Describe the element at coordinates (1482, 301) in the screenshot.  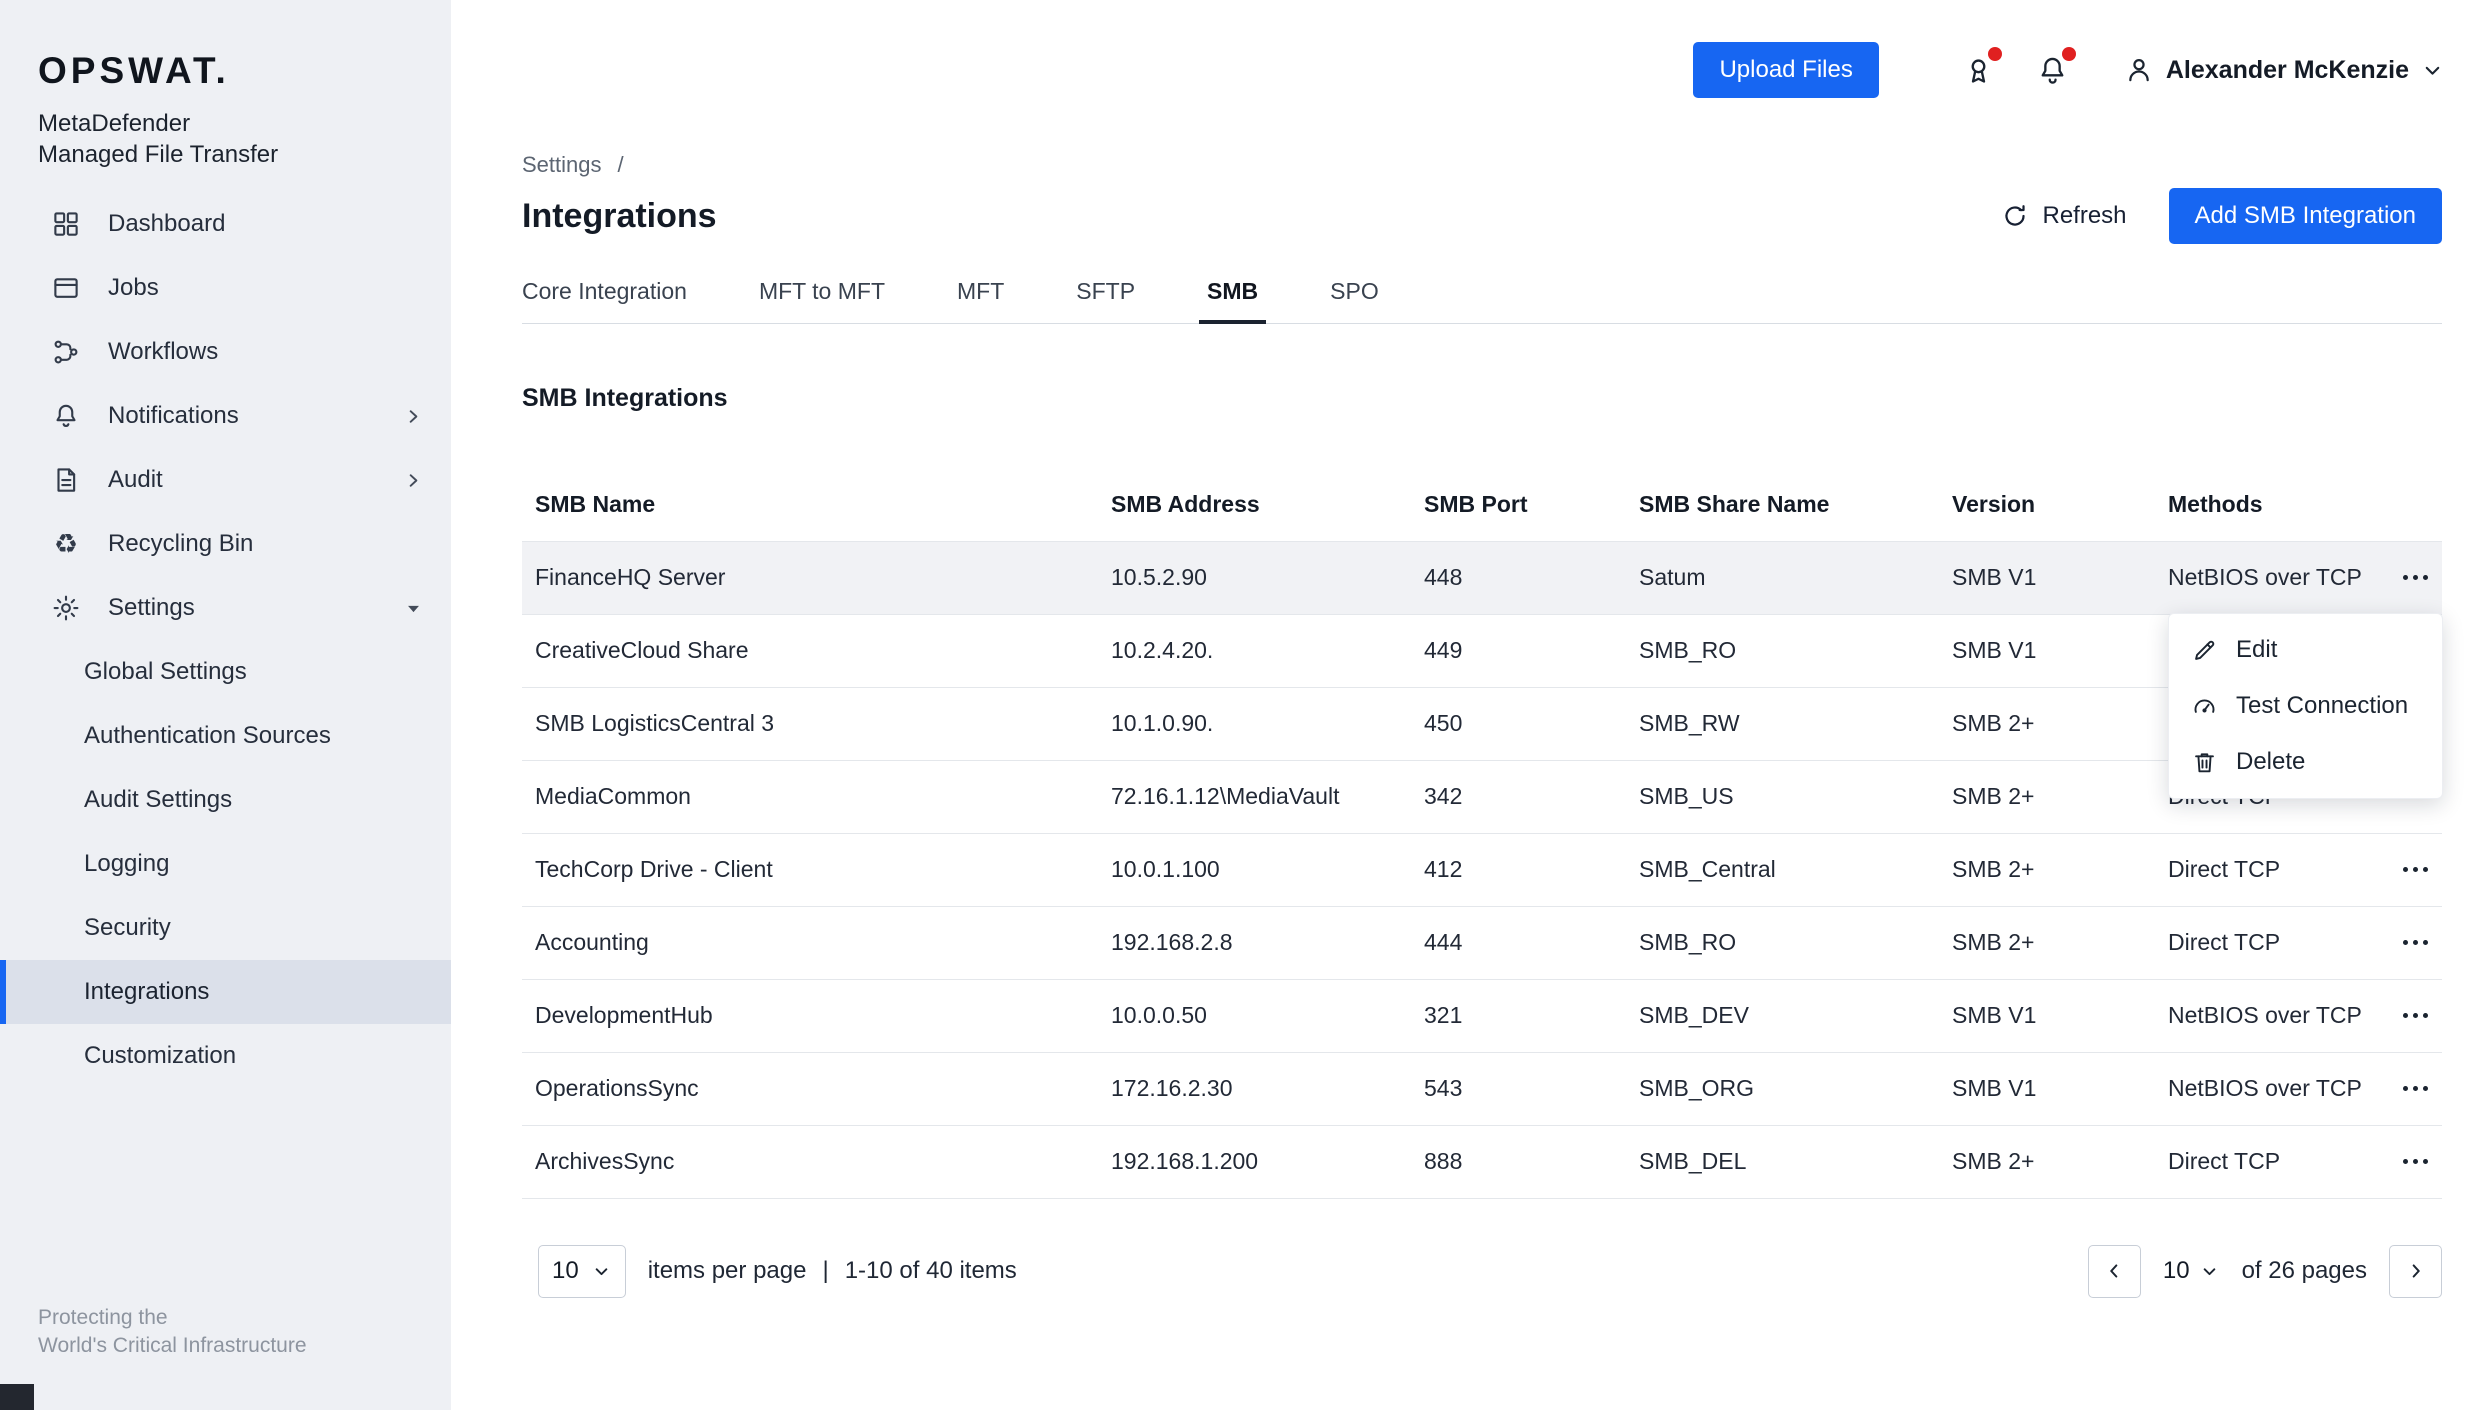
I see `tabs-bar: Core Integration MFT to MFT MFT SFTP SMB SPO` at that location.